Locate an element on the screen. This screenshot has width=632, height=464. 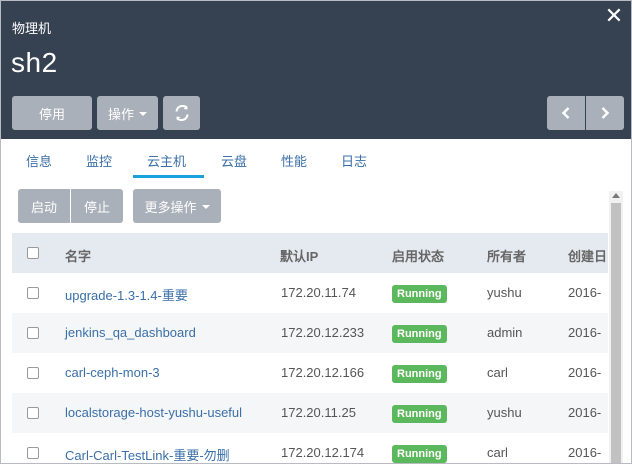
scroll-thumb is located at coordinates (616, 333).